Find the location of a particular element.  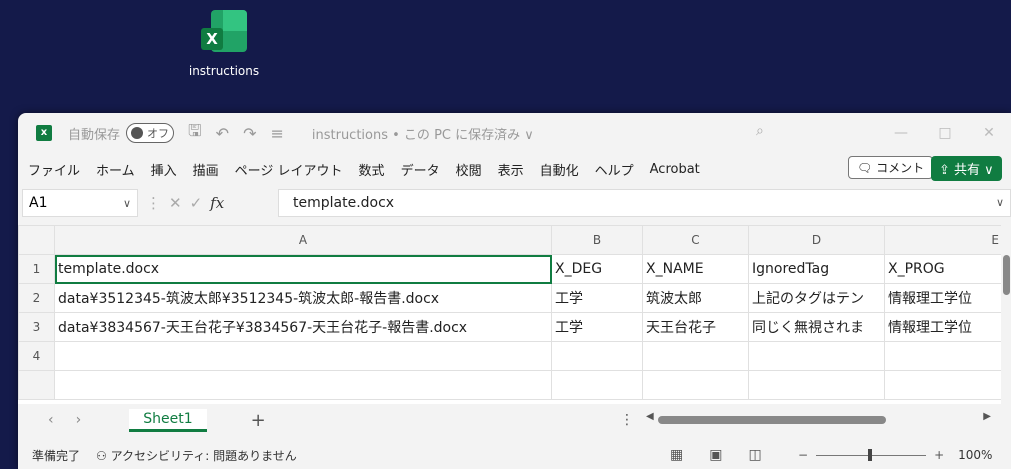

cell: 上記のタグはテン is located at coordinates (816, 298).